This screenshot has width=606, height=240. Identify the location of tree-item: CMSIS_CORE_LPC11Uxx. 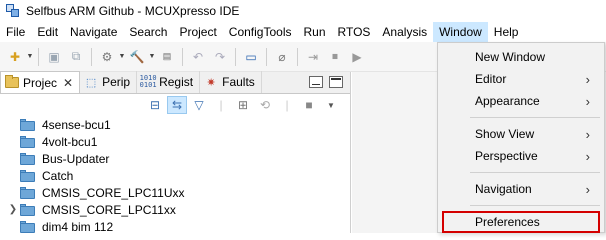
(178, 192).